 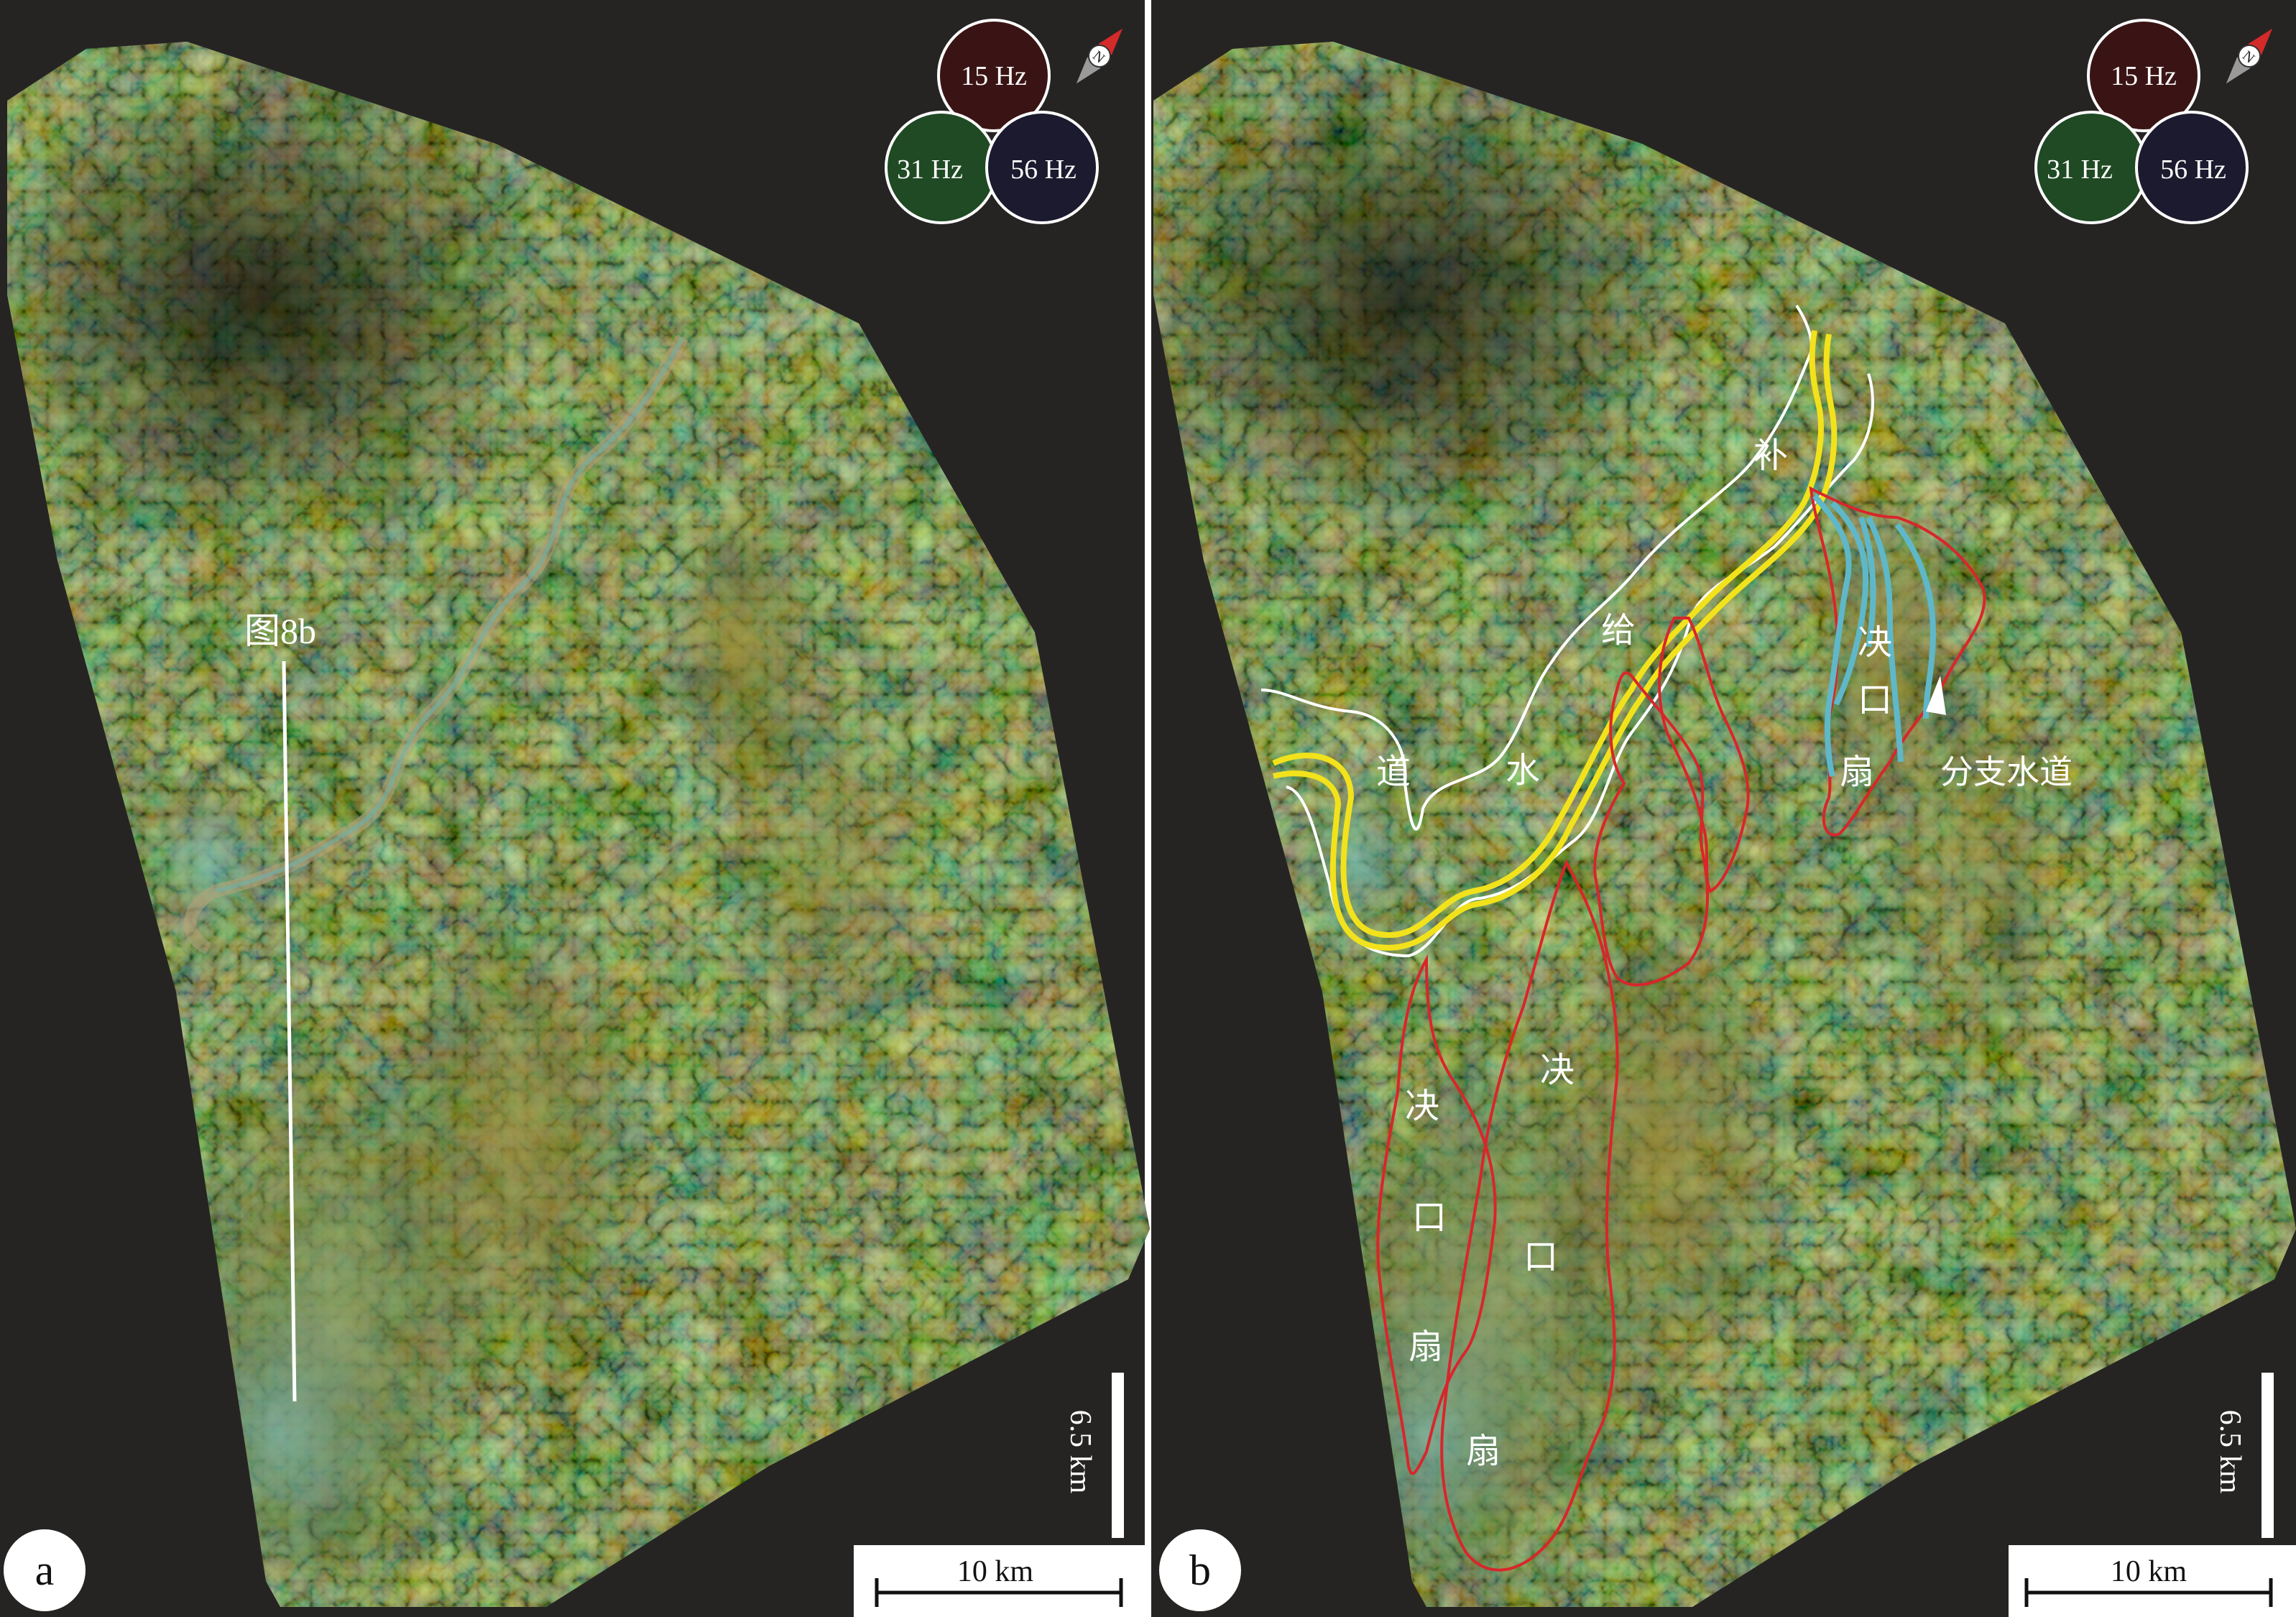 I want to click on distributary-channel-label: 分支水道, so click(x=2006, y=772).